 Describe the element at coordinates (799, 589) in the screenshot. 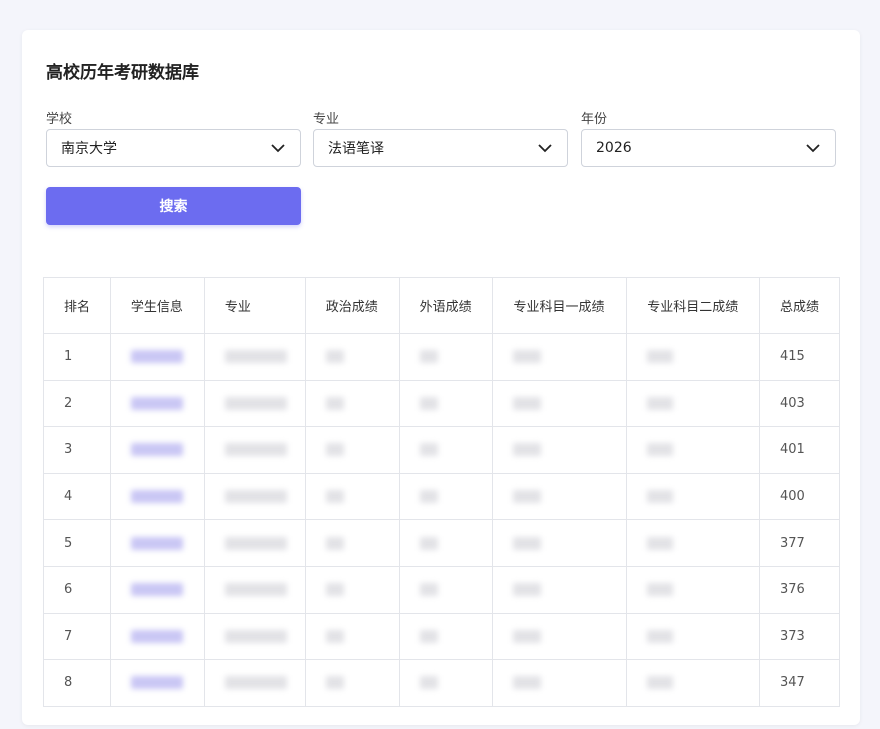

I see `total-score-cell: 376` at that location.